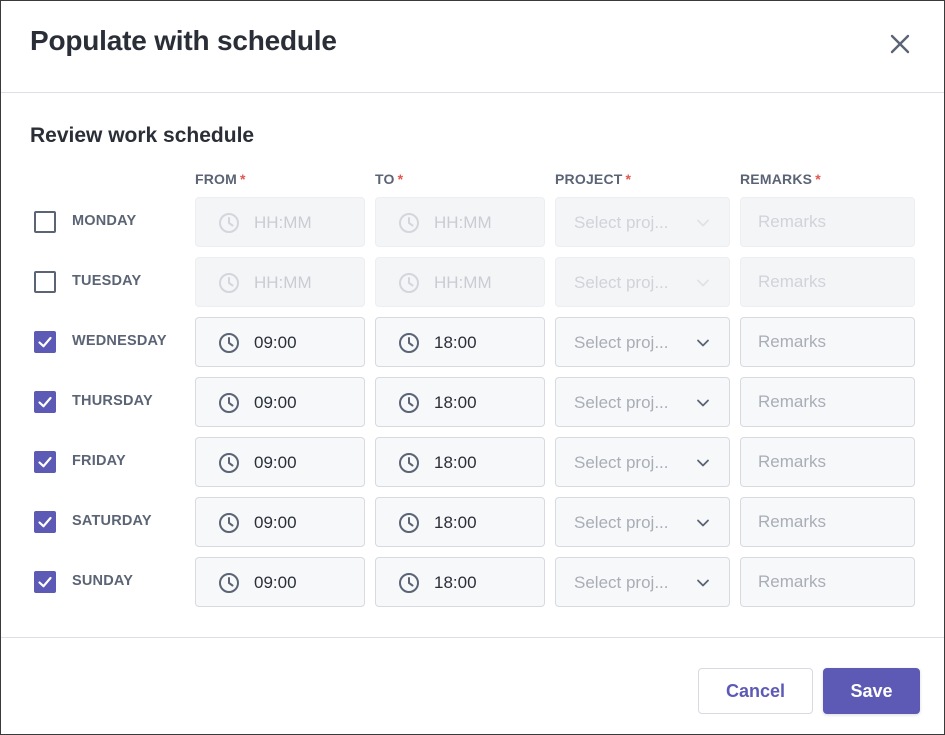 This screenshot has height=735, width=945. What do you see at coordinates (463, 222) in the screenshot?
I see `to-time-value: HH:MM` at bounding box center [463, 222].